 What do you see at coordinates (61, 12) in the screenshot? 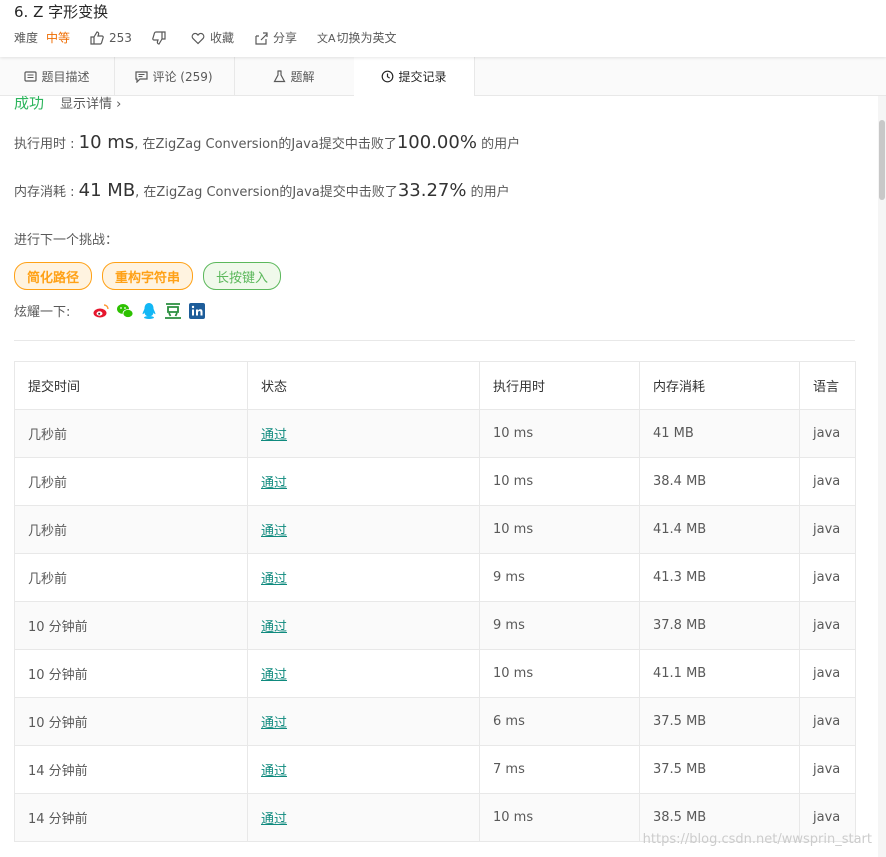
I see `problem-title: 6. Z 字形变换` at bounding box center [61, 12].